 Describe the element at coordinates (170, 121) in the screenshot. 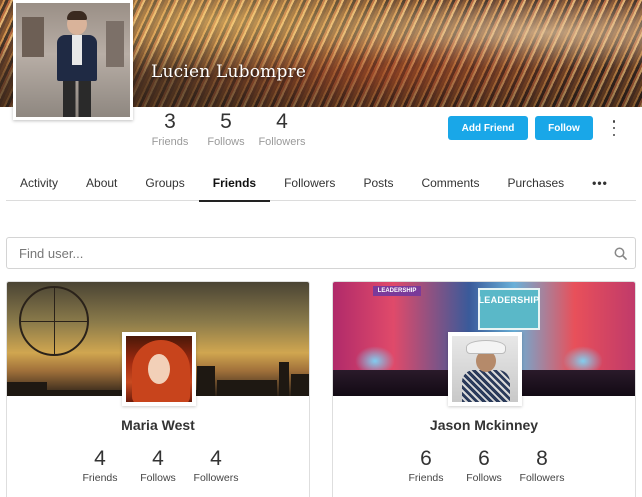

I see `stat-value: 3` at that location.